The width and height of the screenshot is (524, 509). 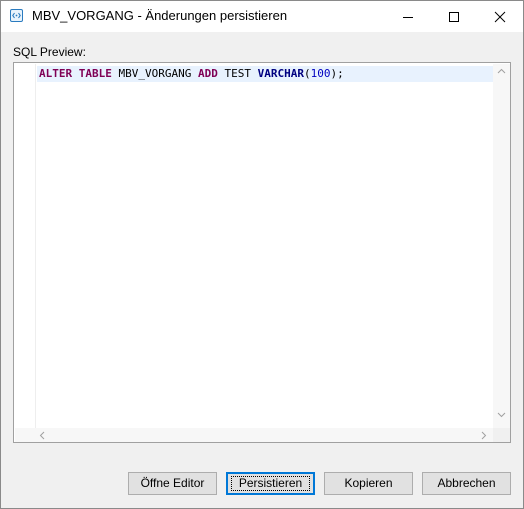 What do you see at coordinates (26, 246) in the screenshot?
I see `editor-gutter` at bounding box center [26, 246].